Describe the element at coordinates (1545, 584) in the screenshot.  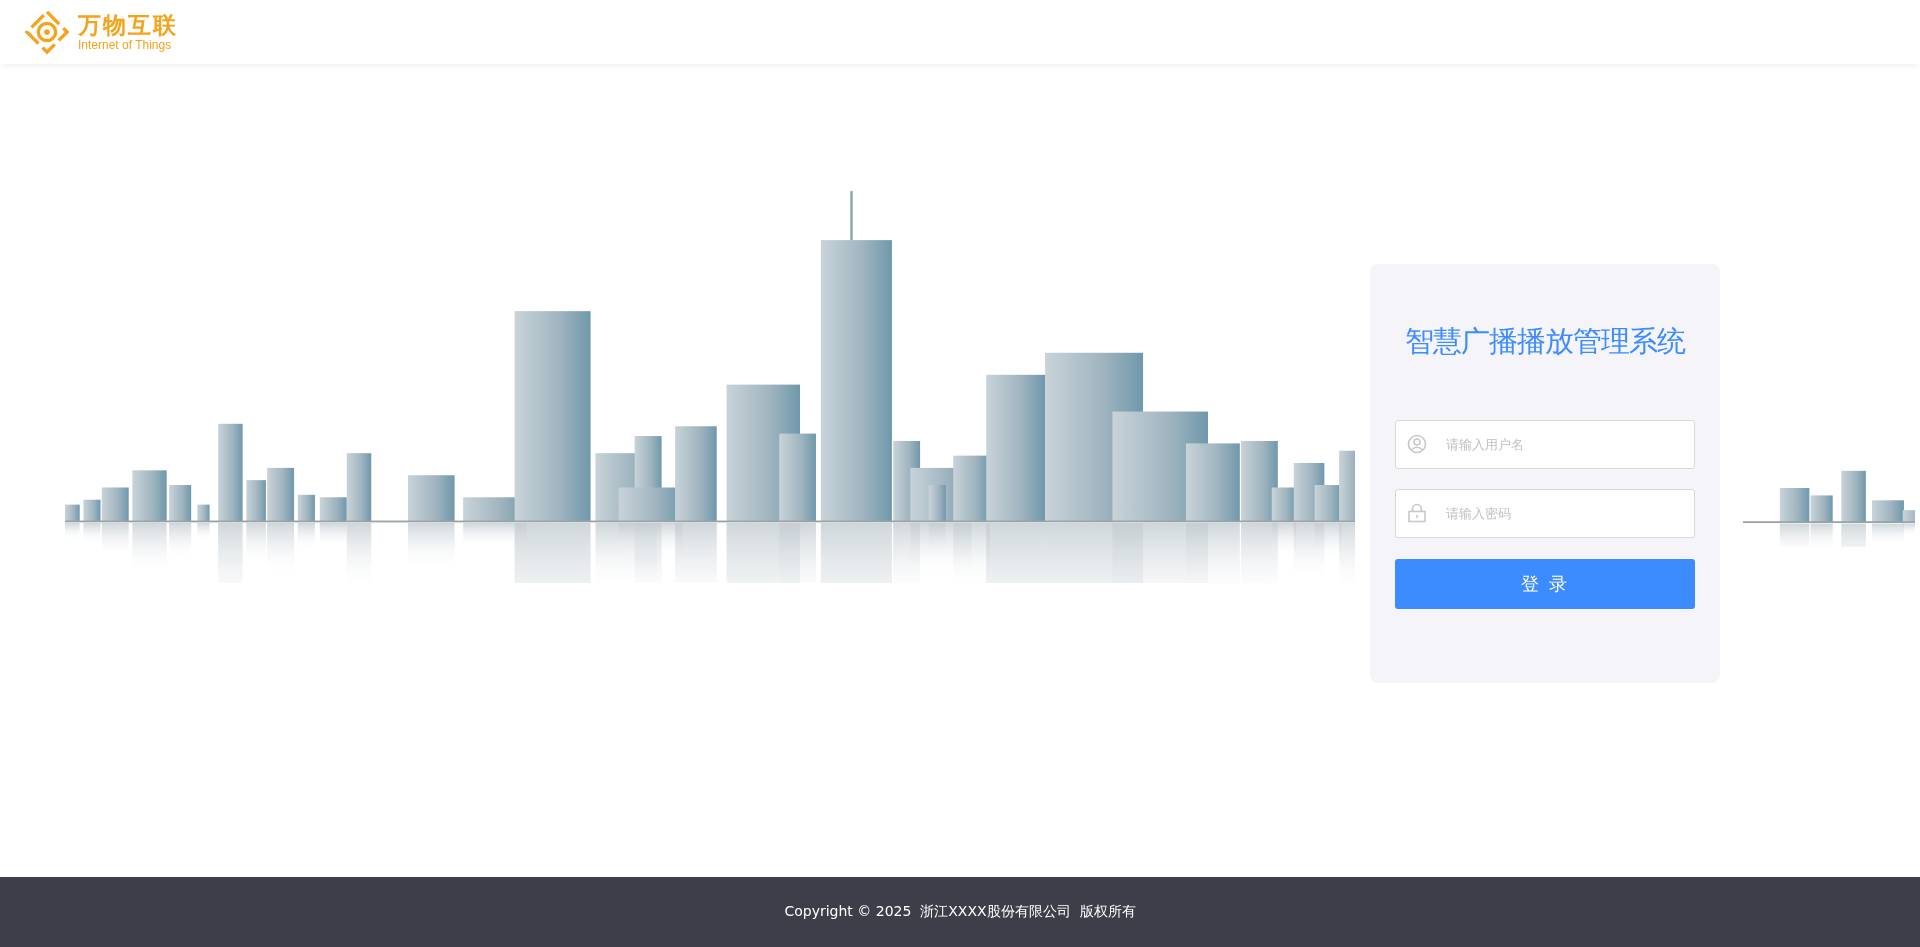
I see `login-button: 登 录` at that location.